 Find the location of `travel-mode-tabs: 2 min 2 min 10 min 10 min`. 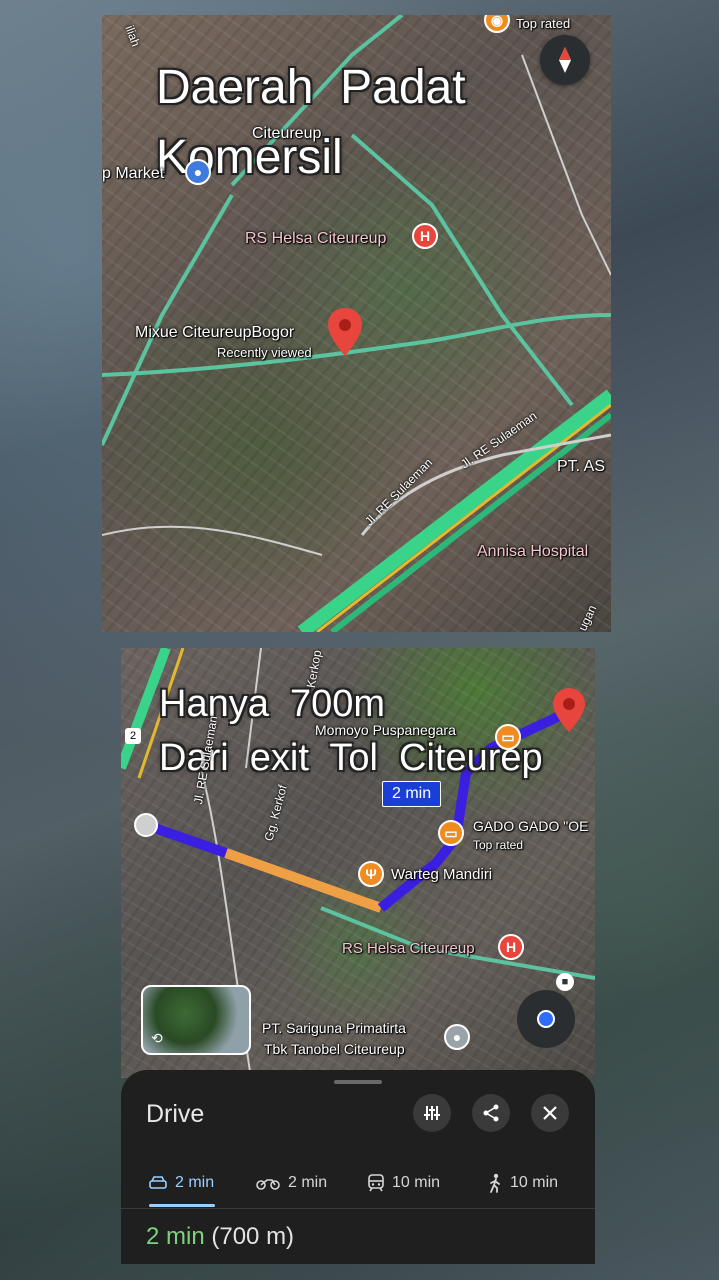

travel-mode-tabs: 2 min 2 min 10 min 10 min is located at coordinates (358, 1184).